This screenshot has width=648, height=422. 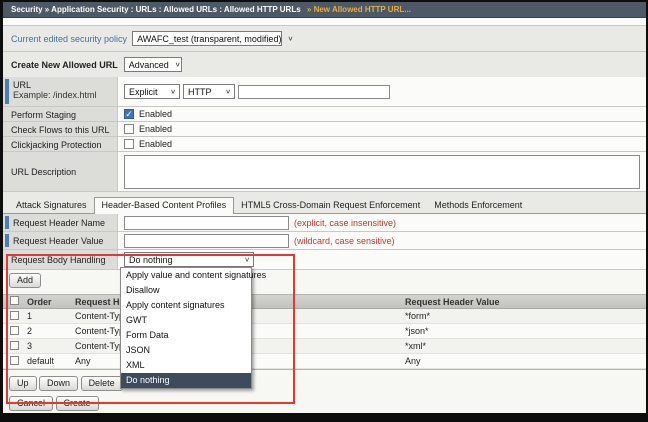 I want to click on form-action-row: Cancel Create, so click(x=324, y=403).